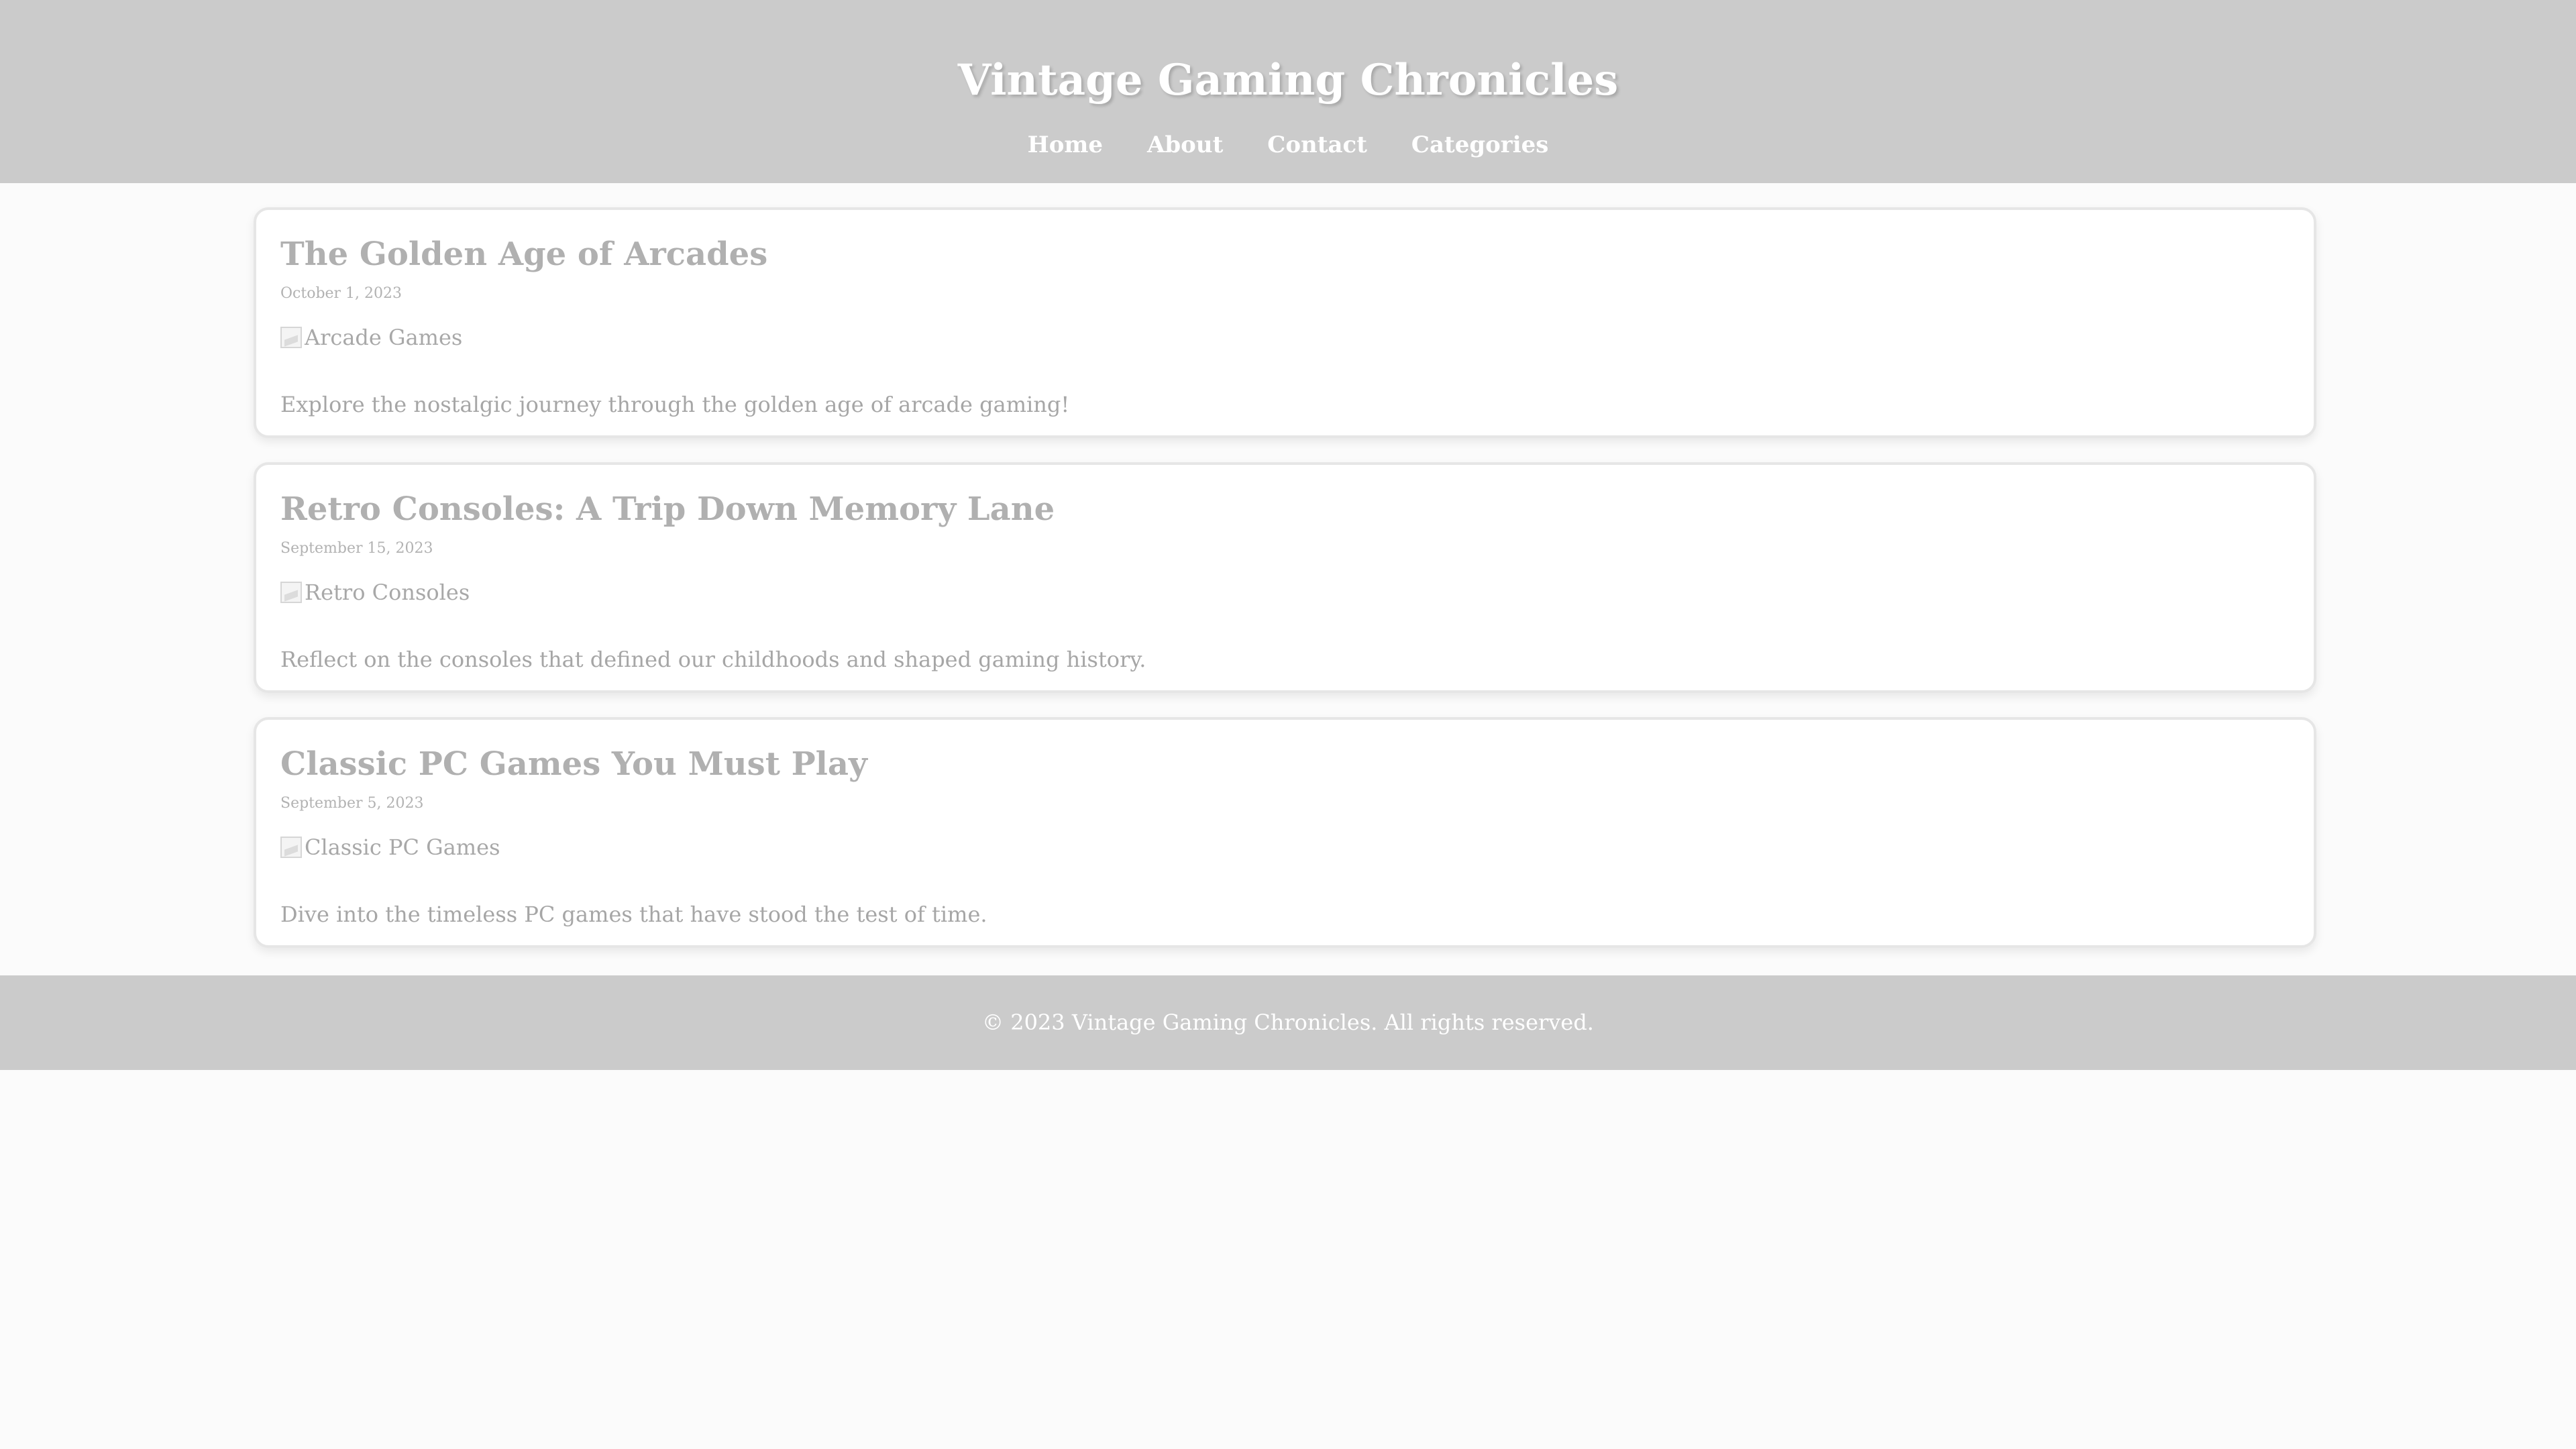 This screenshot has height=1449, width=2576. I want to click on post-title: Classic PC Games You Must Play, so click(573, 764).